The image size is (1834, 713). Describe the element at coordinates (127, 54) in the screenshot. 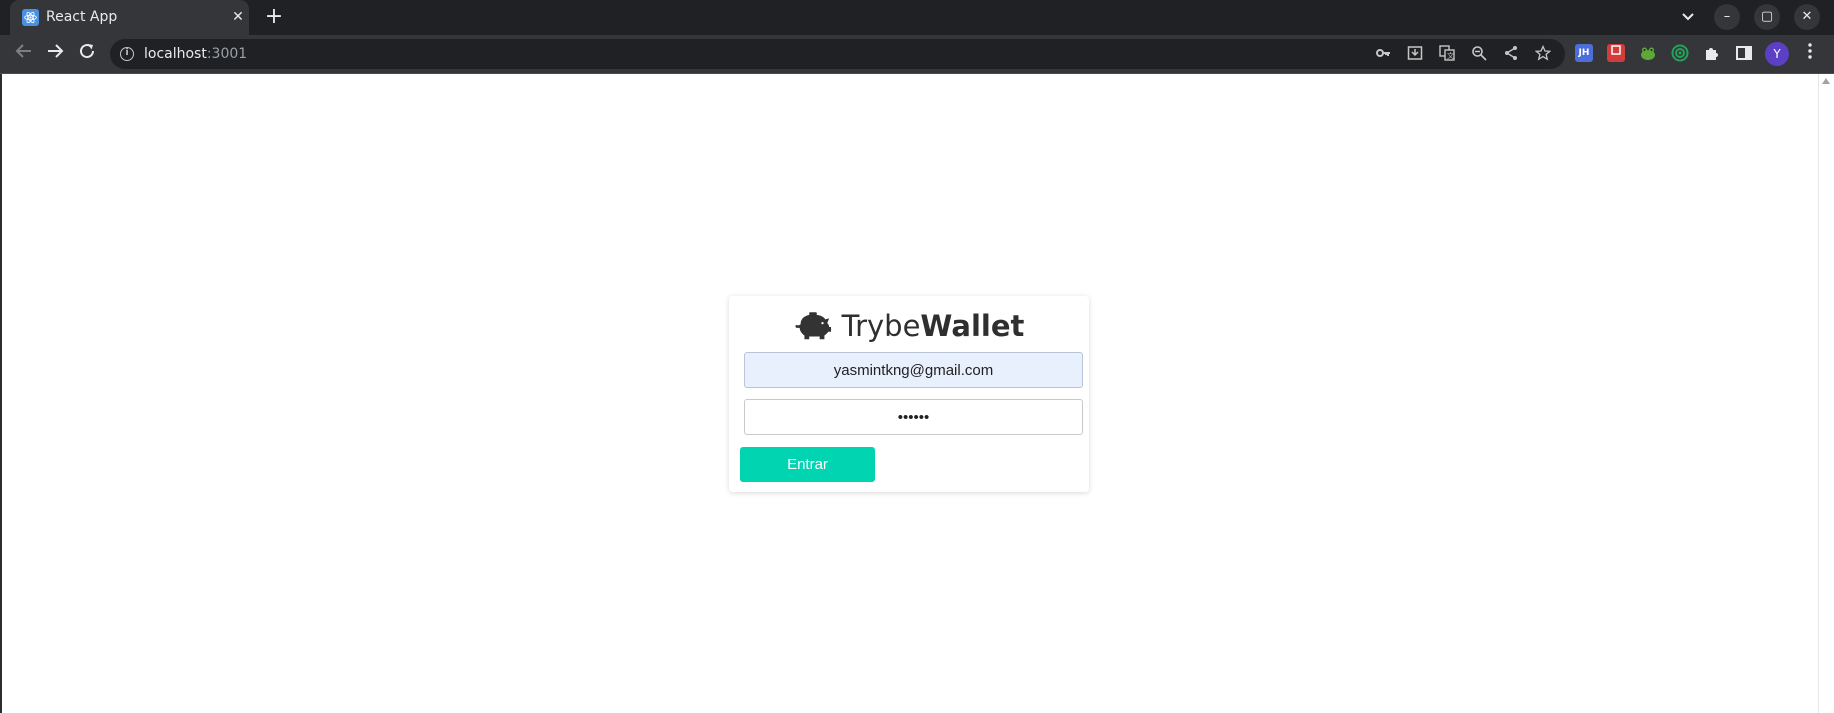

I see `site-info-icon: i` at that location.